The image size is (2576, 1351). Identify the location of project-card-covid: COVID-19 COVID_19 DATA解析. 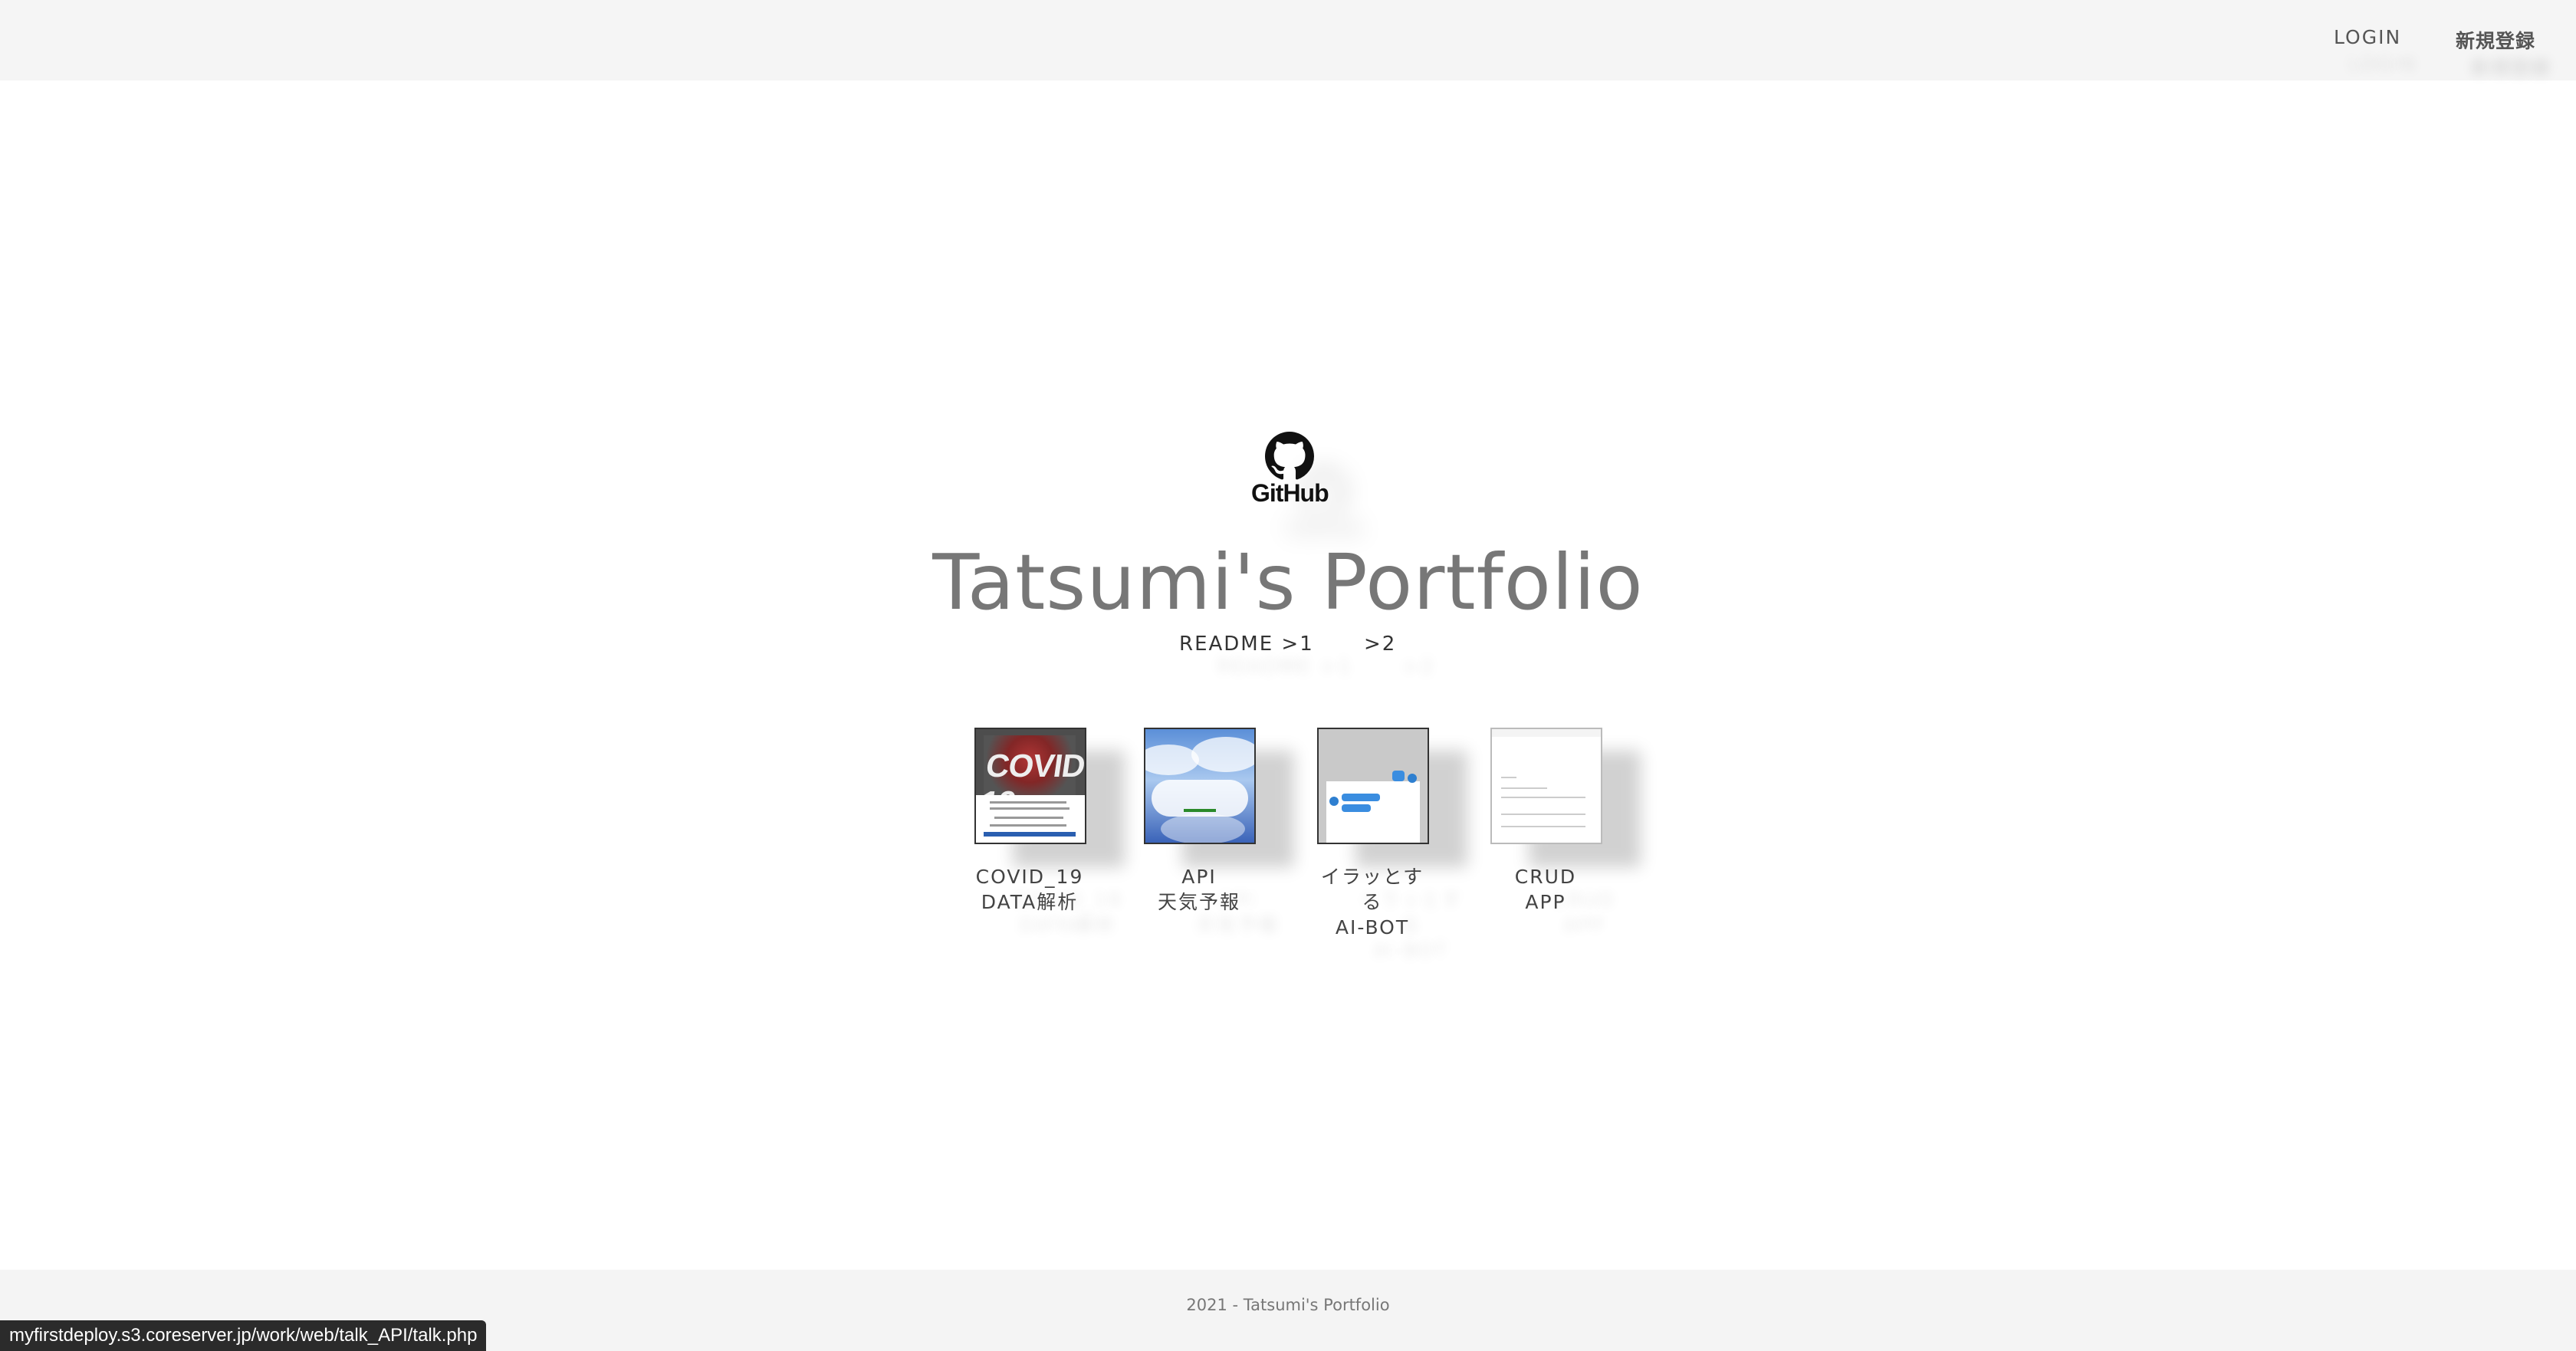
(1029, 821).